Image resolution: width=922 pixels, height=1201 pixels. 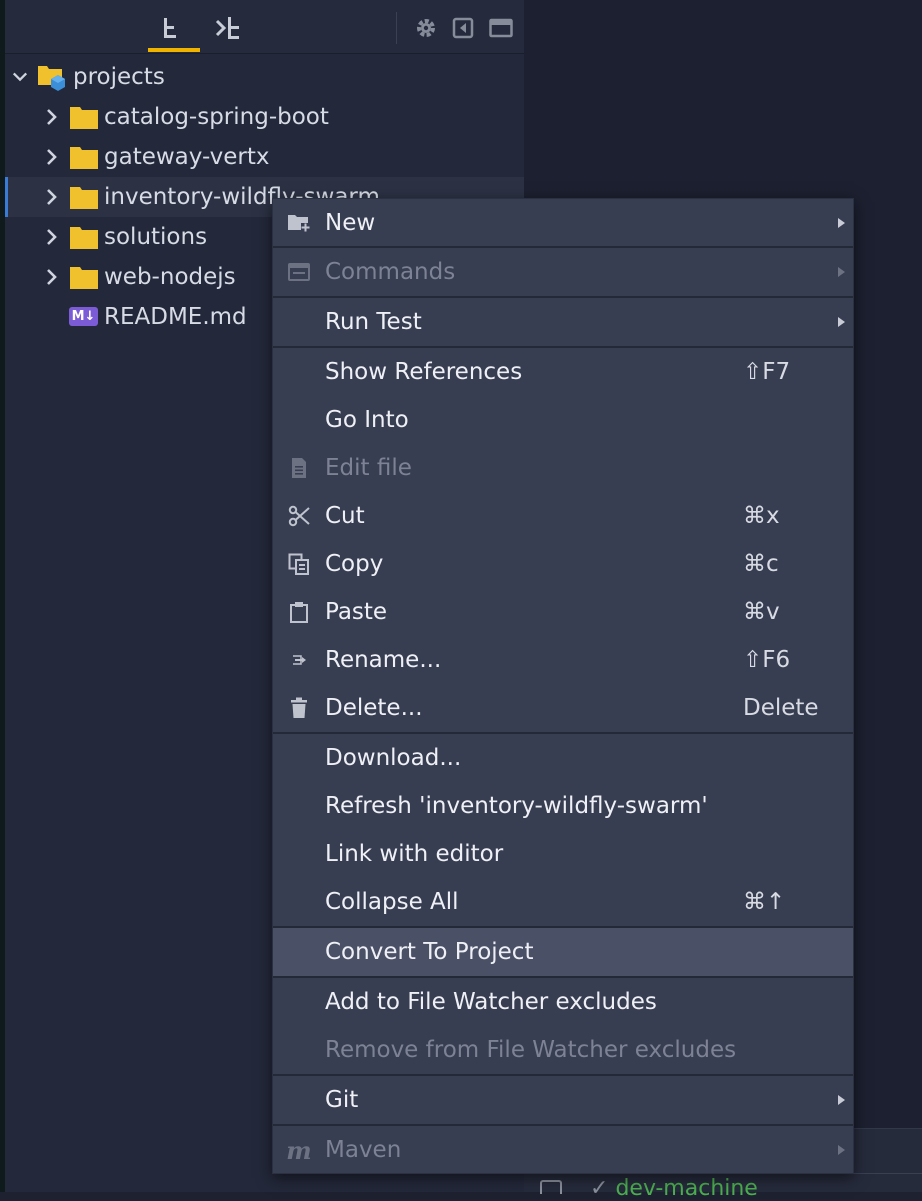 I want to click on menu-item-shortcut: ⇧F7, so click(x=767, y=372).